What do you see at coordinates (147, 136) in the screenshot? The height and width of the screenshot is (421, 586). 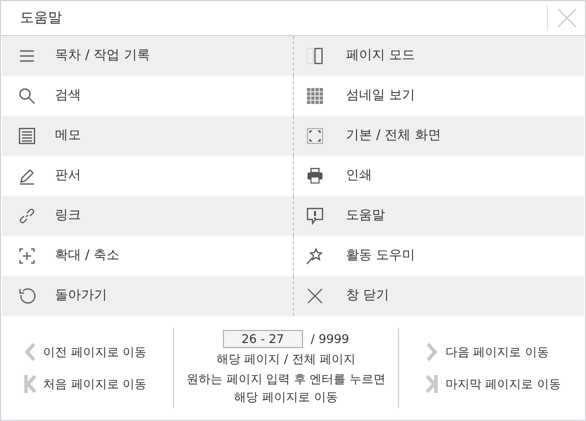 I see `menu-item: 메모` at bounding box center [147, 136].